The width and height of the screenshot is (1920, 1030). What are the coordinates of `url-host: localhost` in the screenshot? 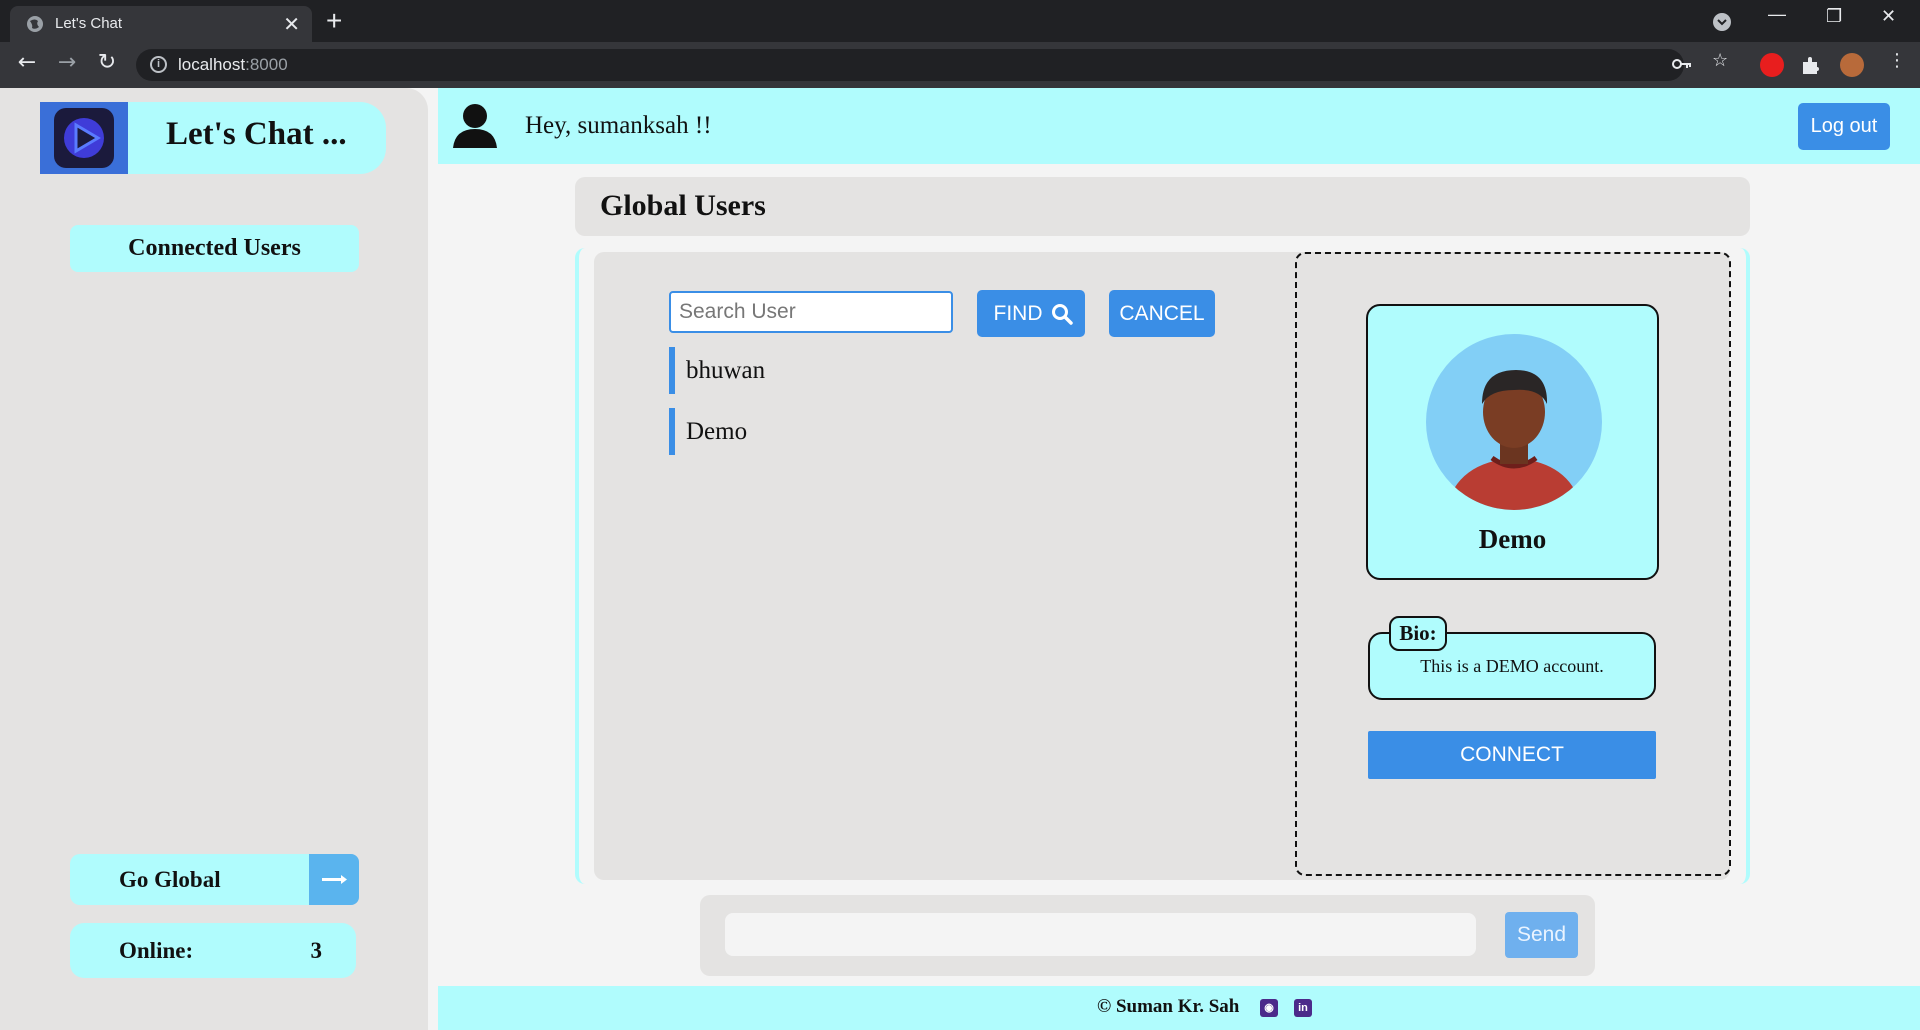 It's located at (212, 64).